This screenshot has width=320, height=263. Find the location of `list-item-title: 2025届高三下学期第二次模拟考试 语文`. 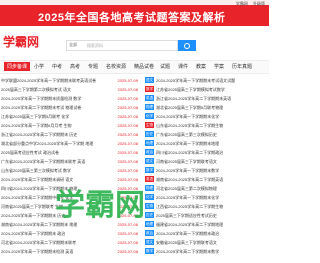

list-item-title: 2025届高三下学期第二次模拟考试 语文 is located at coordinates (56, 90).